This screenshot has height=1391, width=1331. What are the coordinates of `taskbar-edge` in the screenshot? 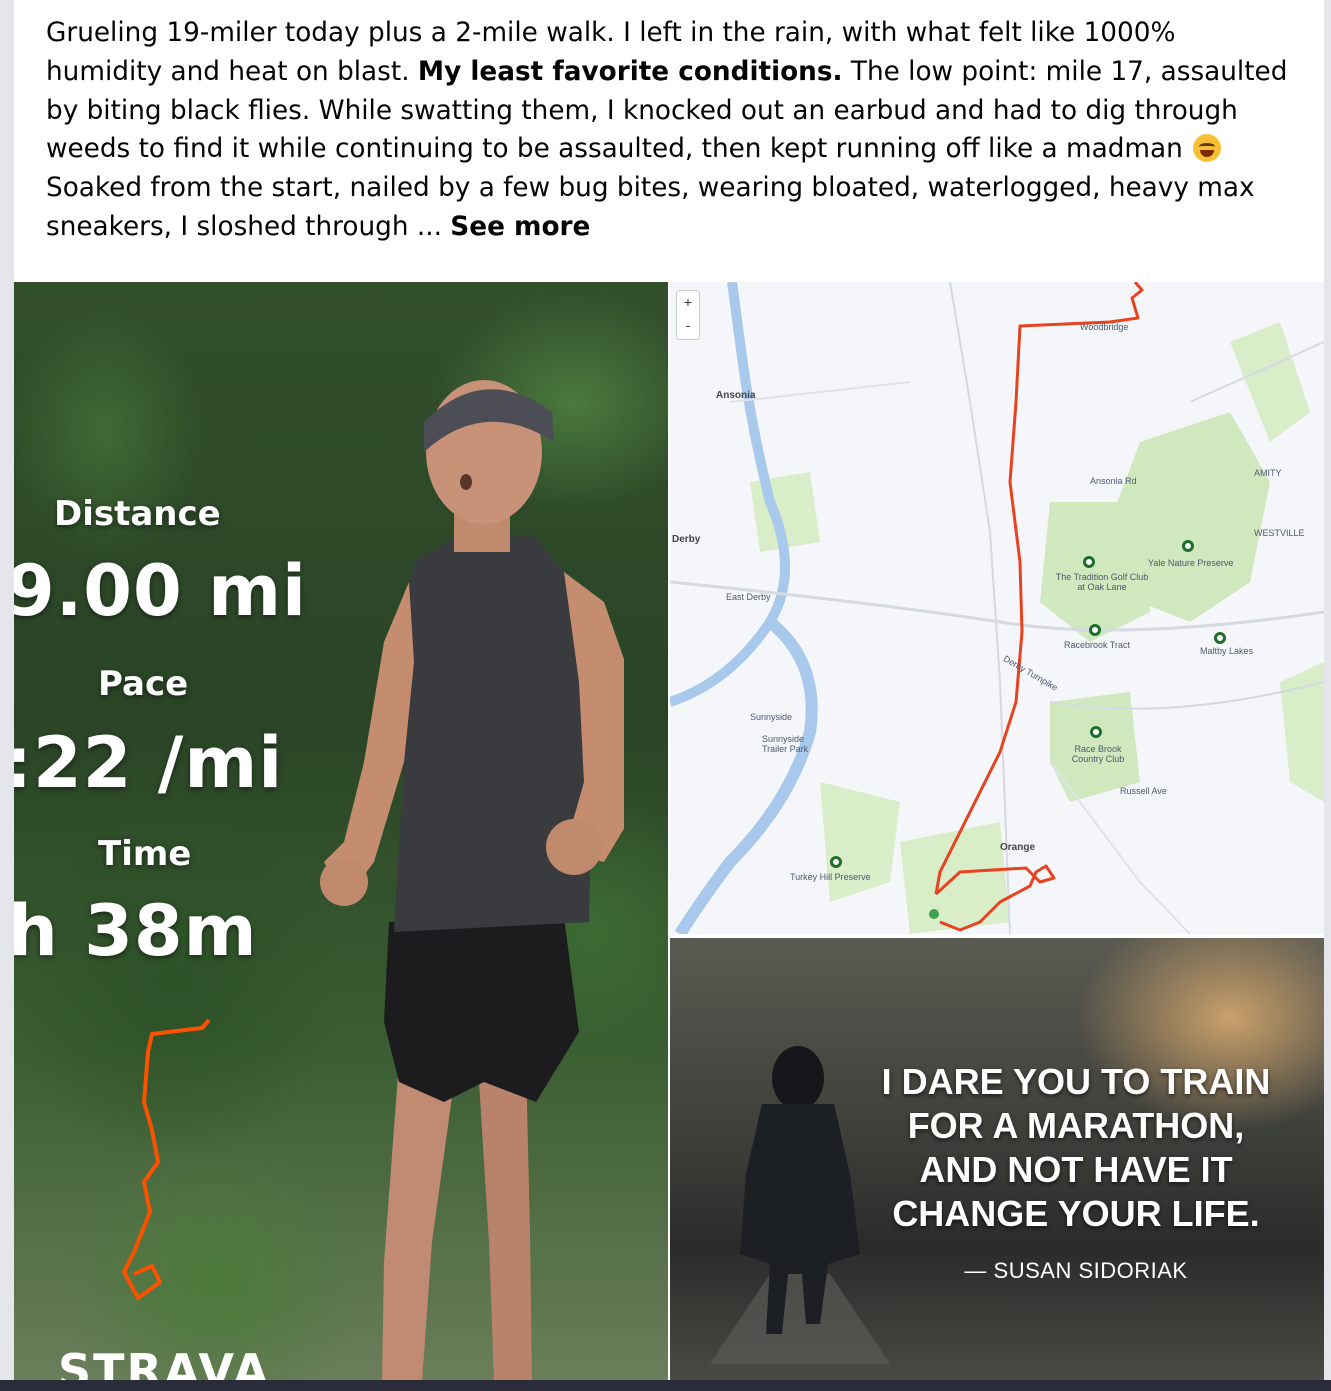 It's located at (665, 1385).